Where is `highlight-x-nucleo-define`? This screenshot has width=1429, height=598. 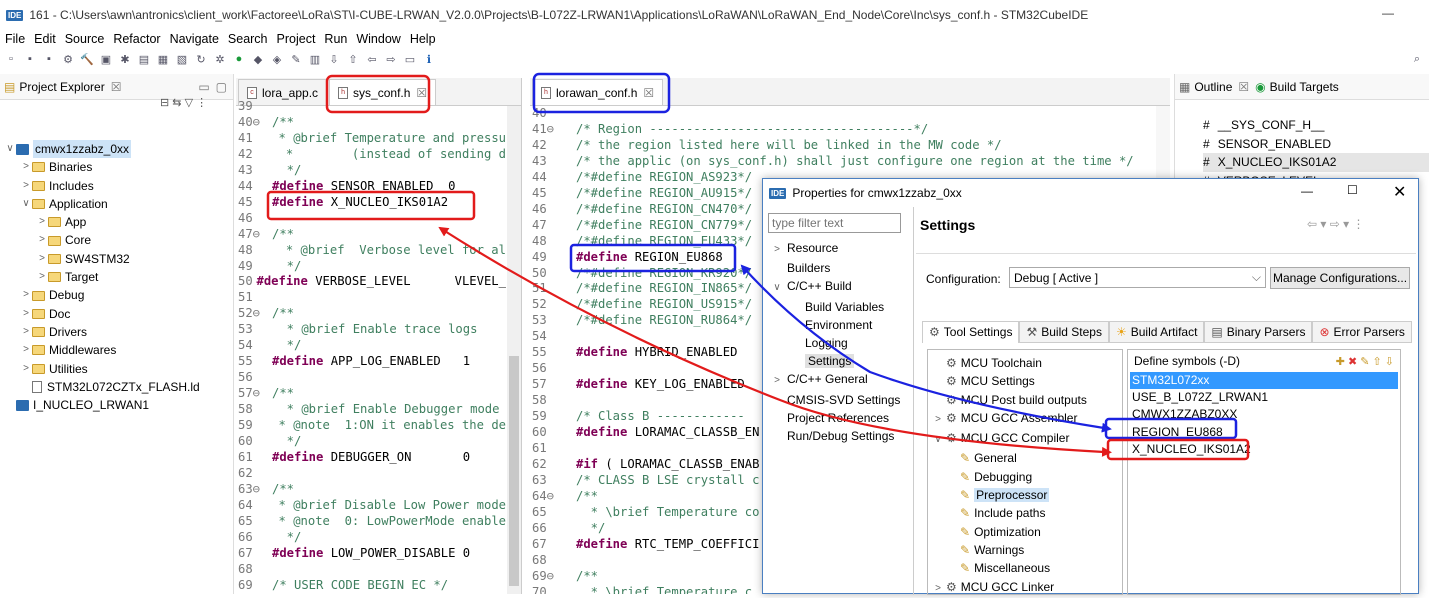 highlight-x-nucleo-define is located at coordinates (371, 205).